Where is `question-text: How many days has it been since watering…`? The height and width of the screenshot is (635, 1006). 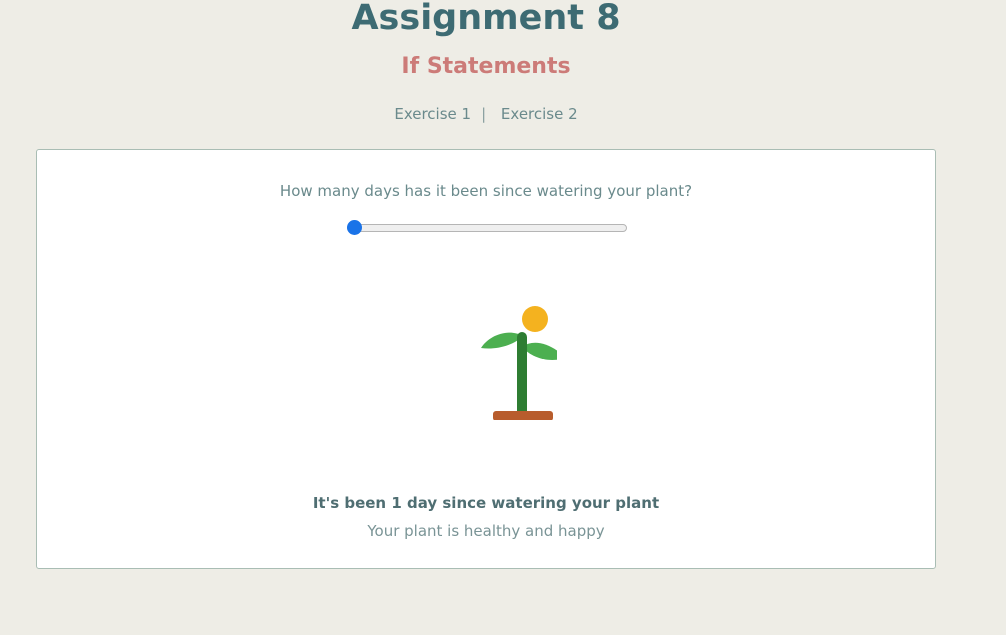 question-text: How many days has it been since watering… is located at coordinates (486, 191).